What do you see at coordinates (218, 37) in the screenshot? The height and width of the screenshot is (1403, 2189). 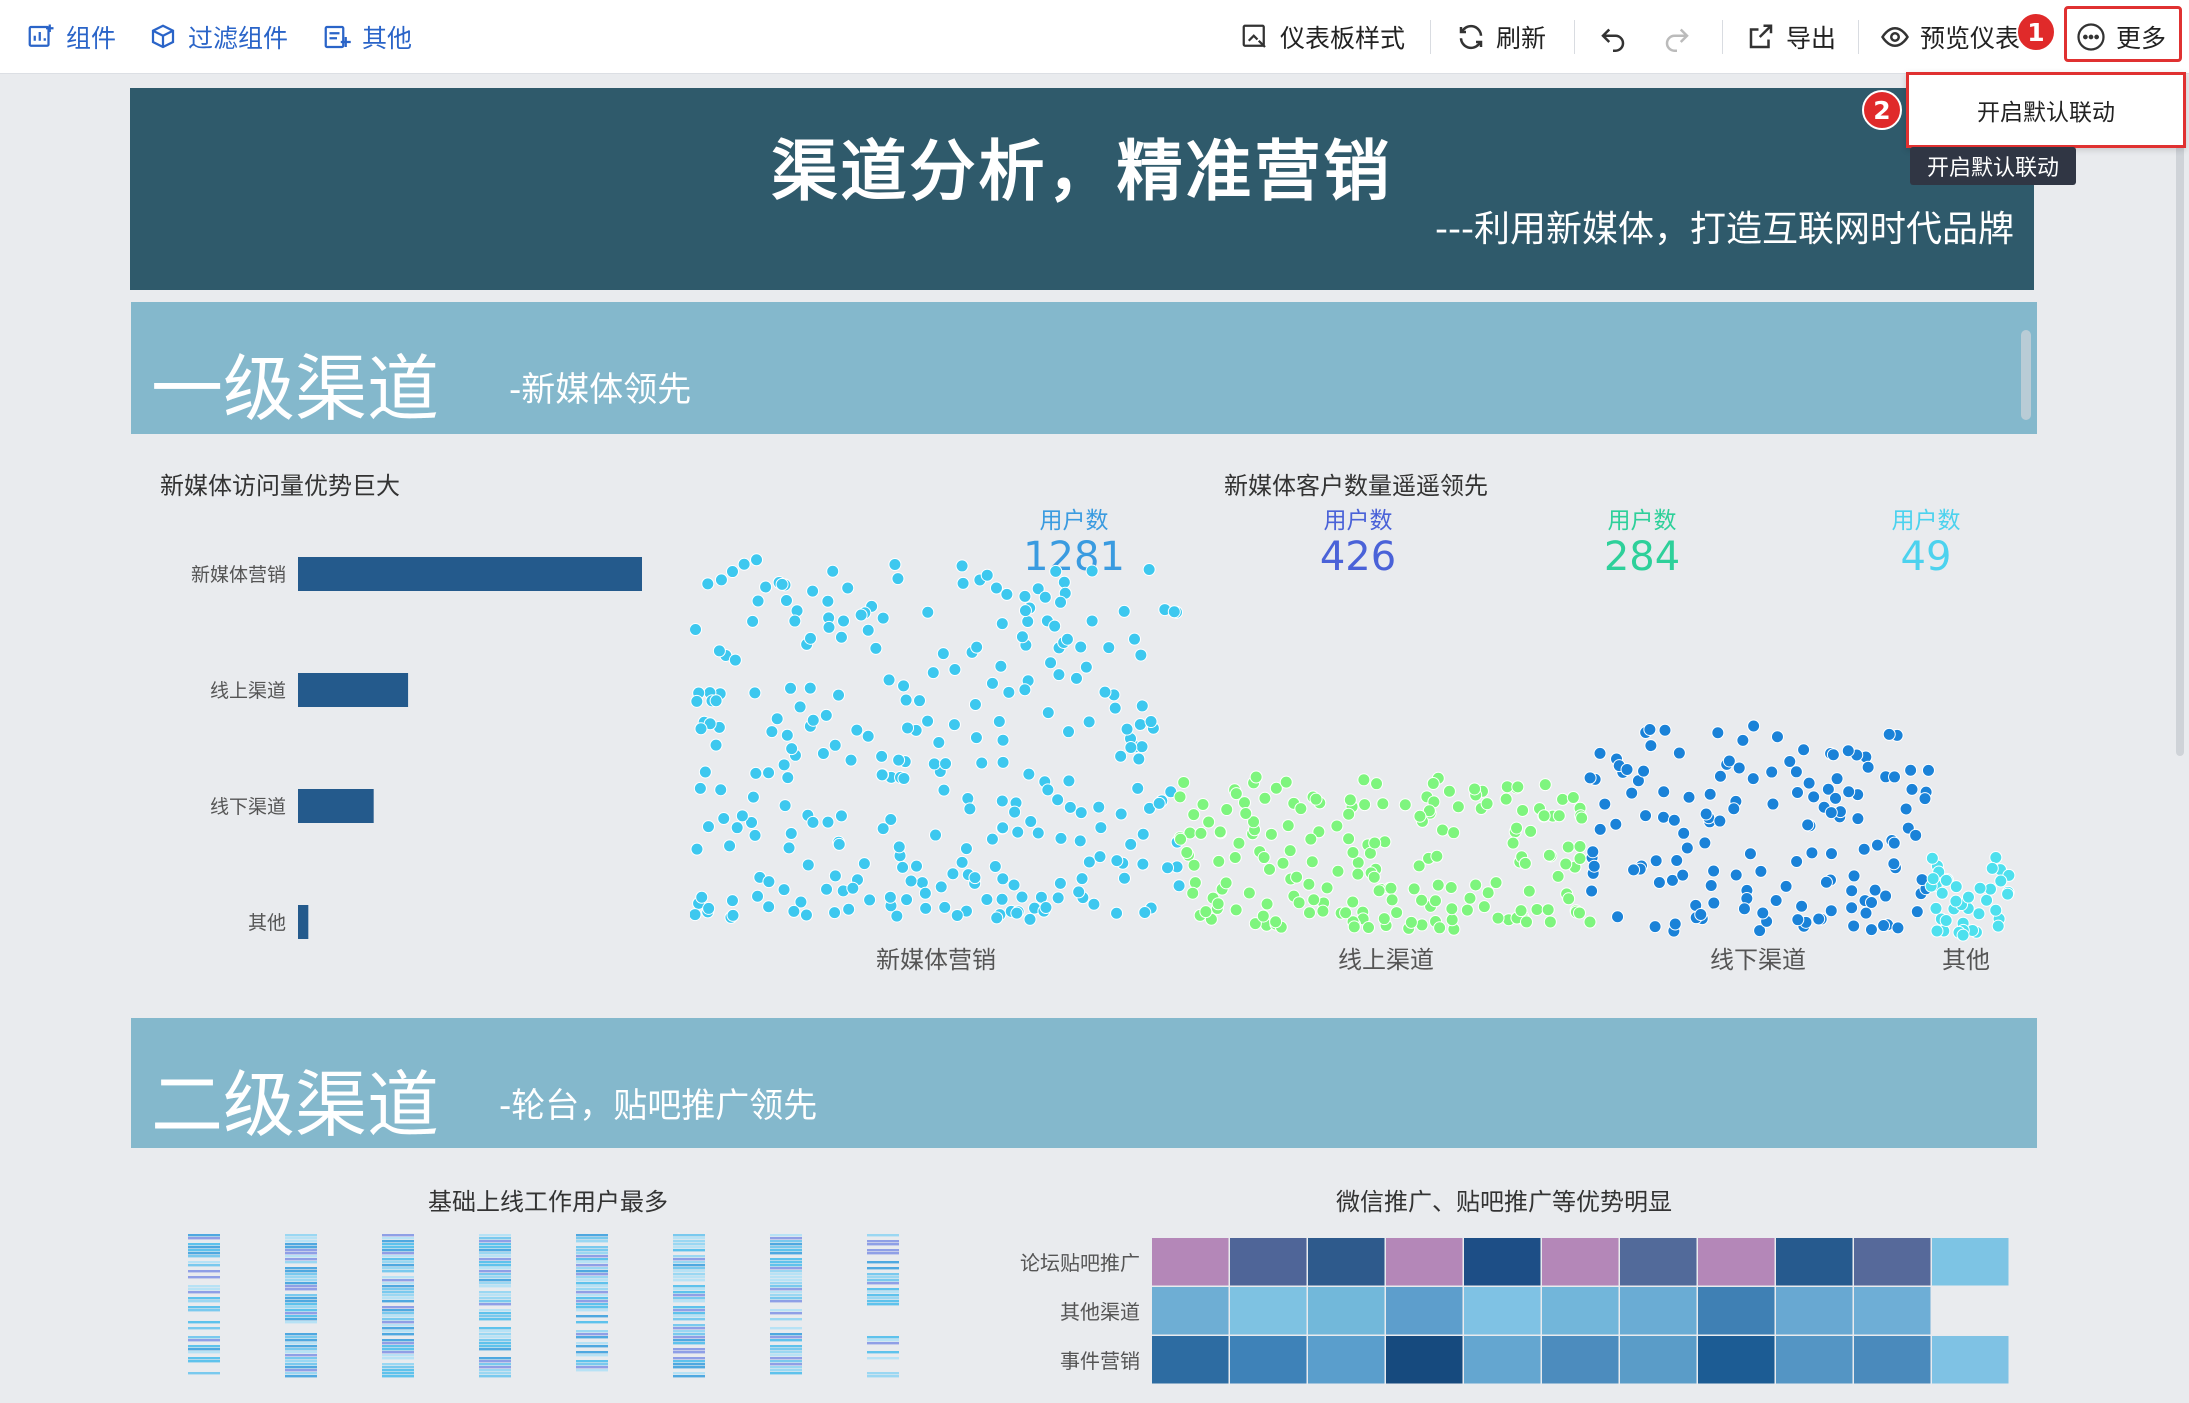 I see `filter-component-button: 过滤组件` at bounding box center [218, 37].